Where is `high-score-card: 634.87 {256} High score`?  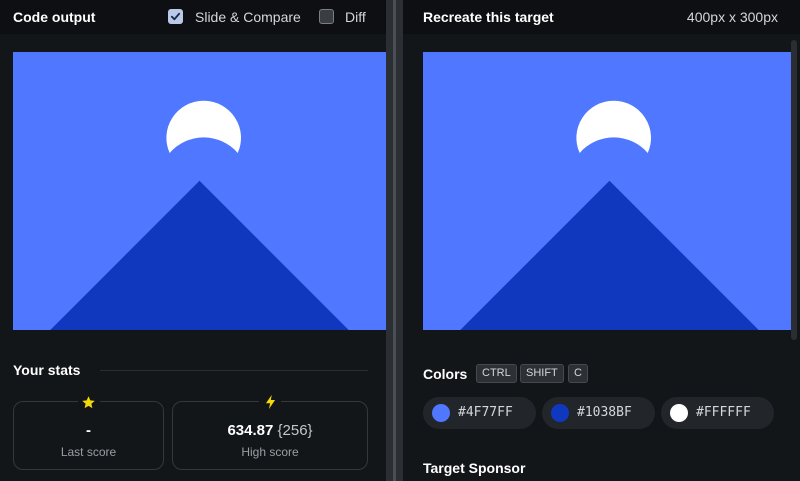 high-score-card: 634.87 {256} High score is located at coordinates (270, 431).